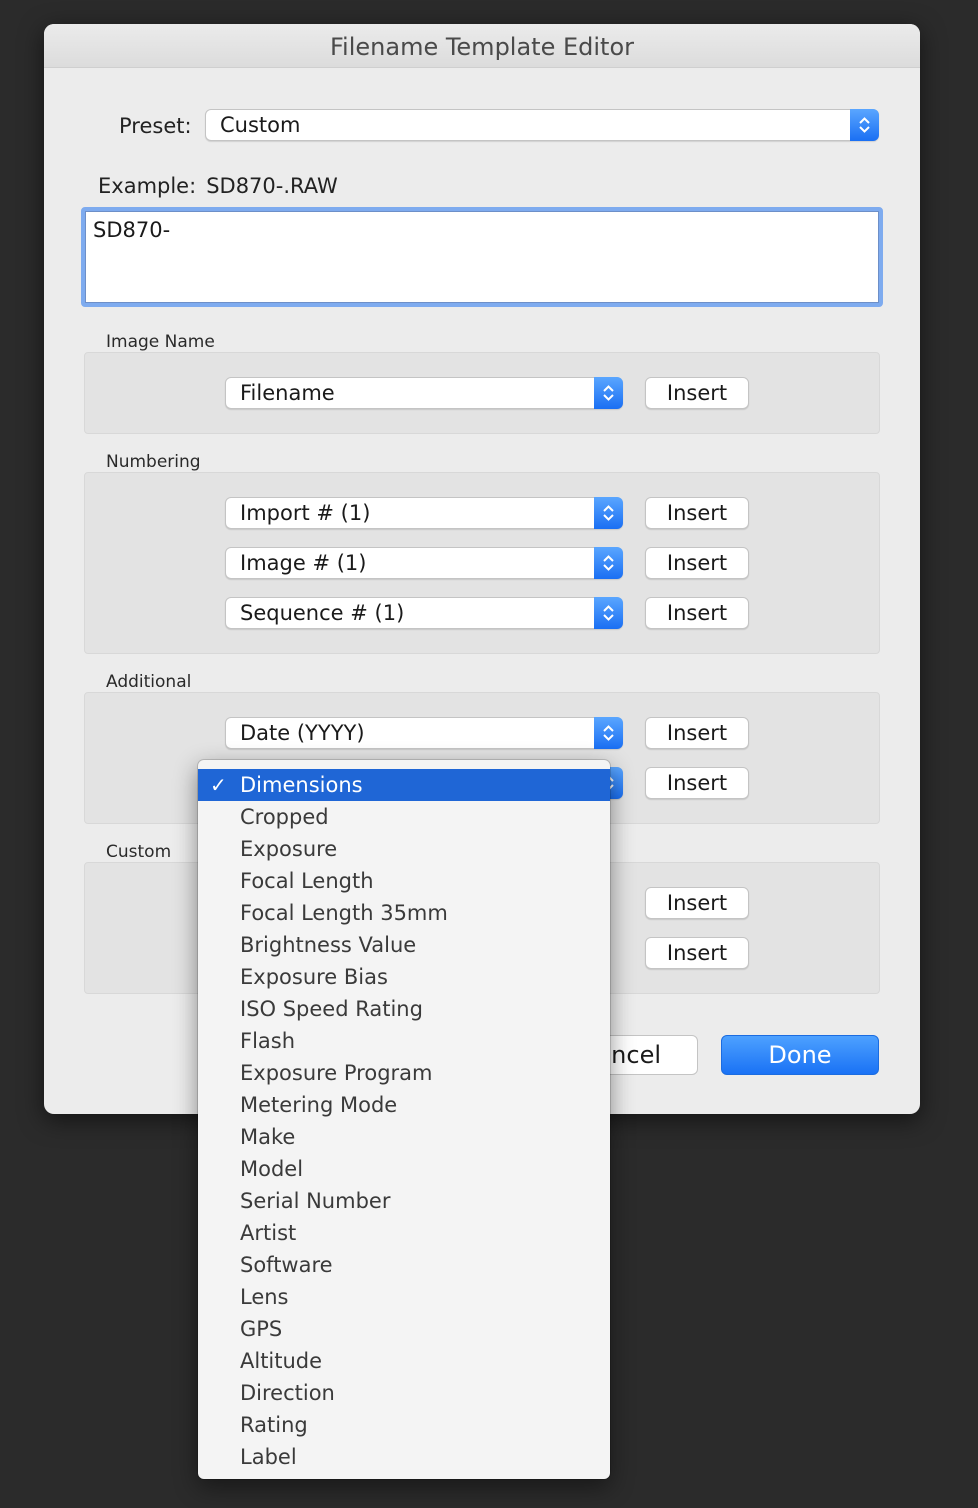  Describe the element at coordinates (155, 126) in the screenshot. I see `preset-label: Preset:` at that location.